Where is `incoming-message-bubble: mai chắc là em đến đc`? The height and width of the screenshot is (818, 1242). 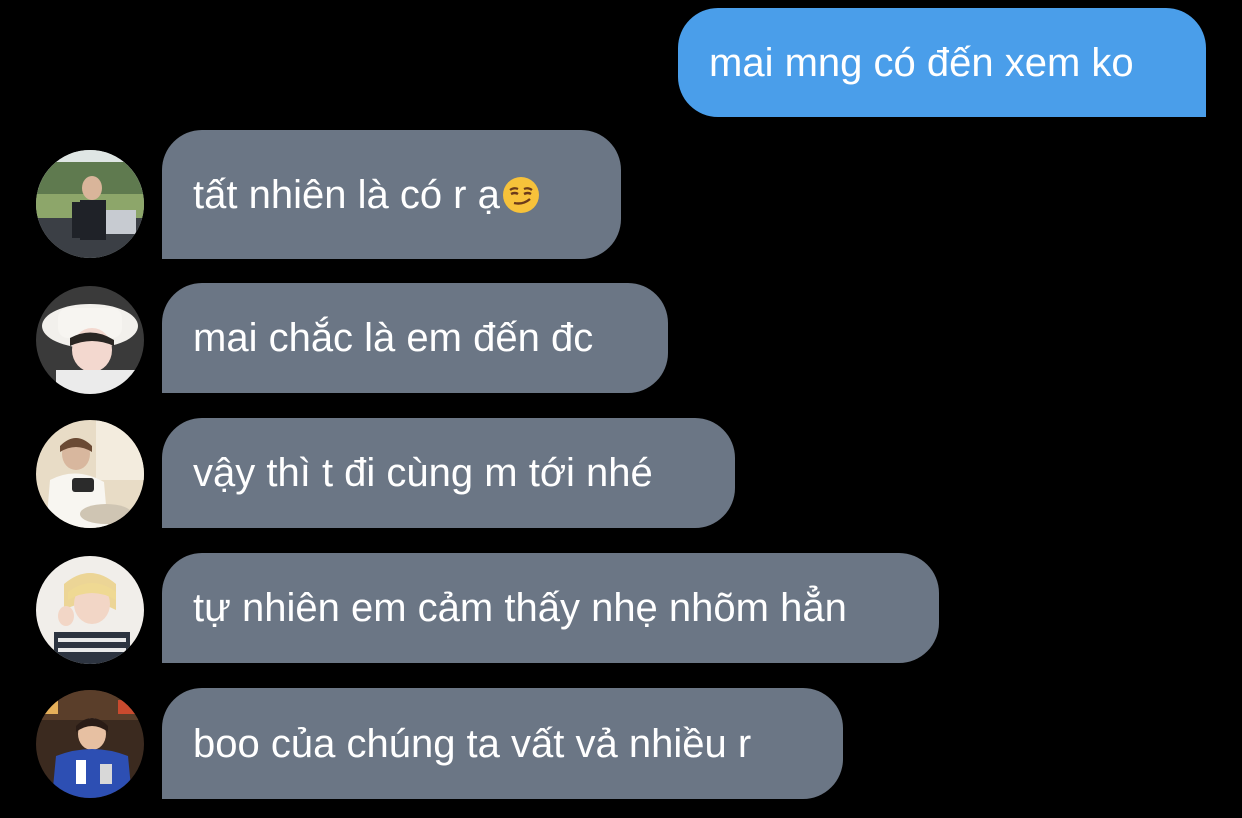
incoming-message-bubble: mai chắc là em đến đc is located at coordinates (415, 338).